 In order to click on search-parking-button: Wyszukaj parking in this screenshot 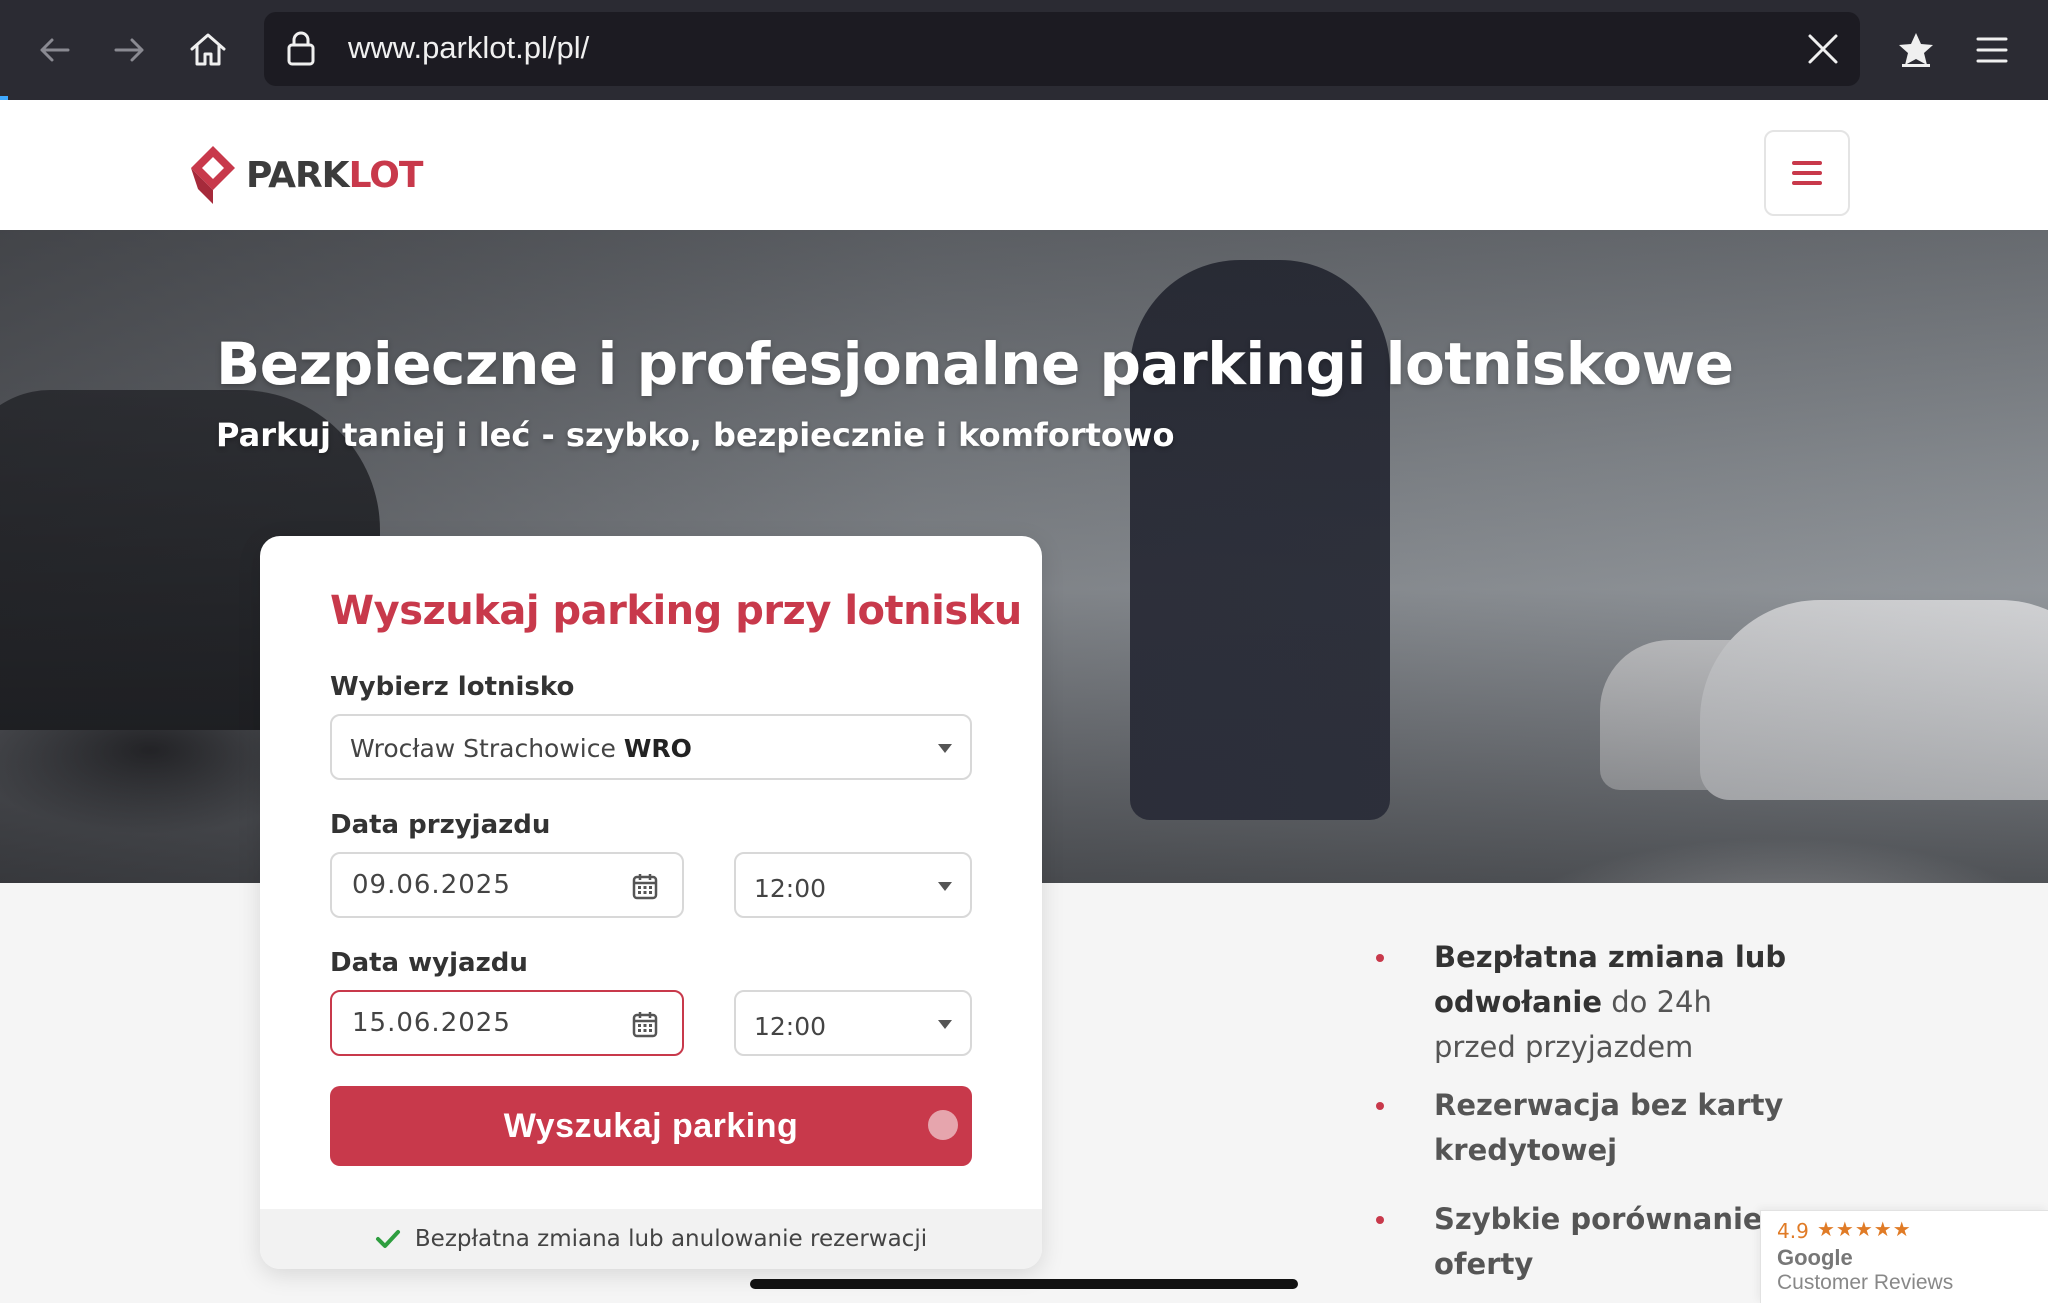, I will do `click(651, 1126)`.